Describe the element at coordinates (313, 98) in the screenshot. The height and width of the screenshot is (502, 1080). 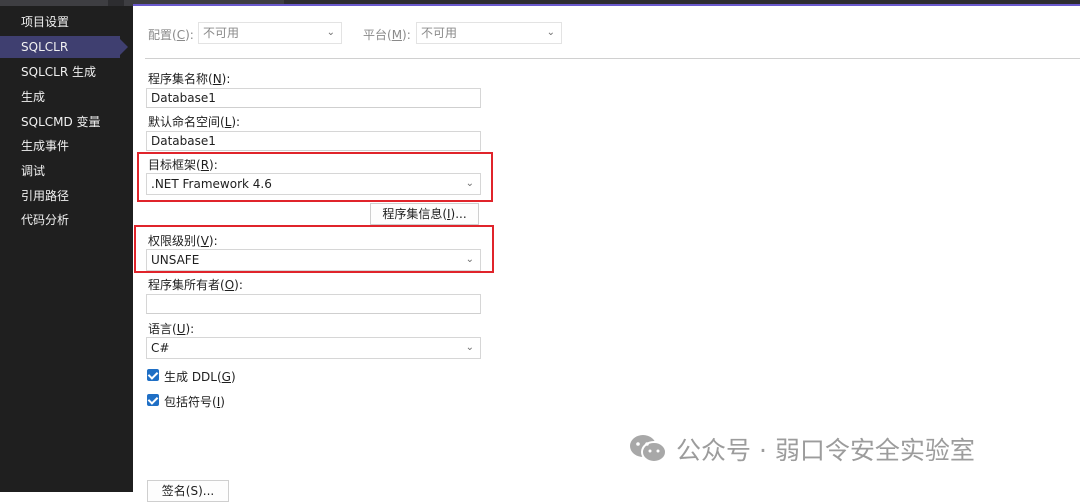
I see `assembly-name-input: Database1` at that location.